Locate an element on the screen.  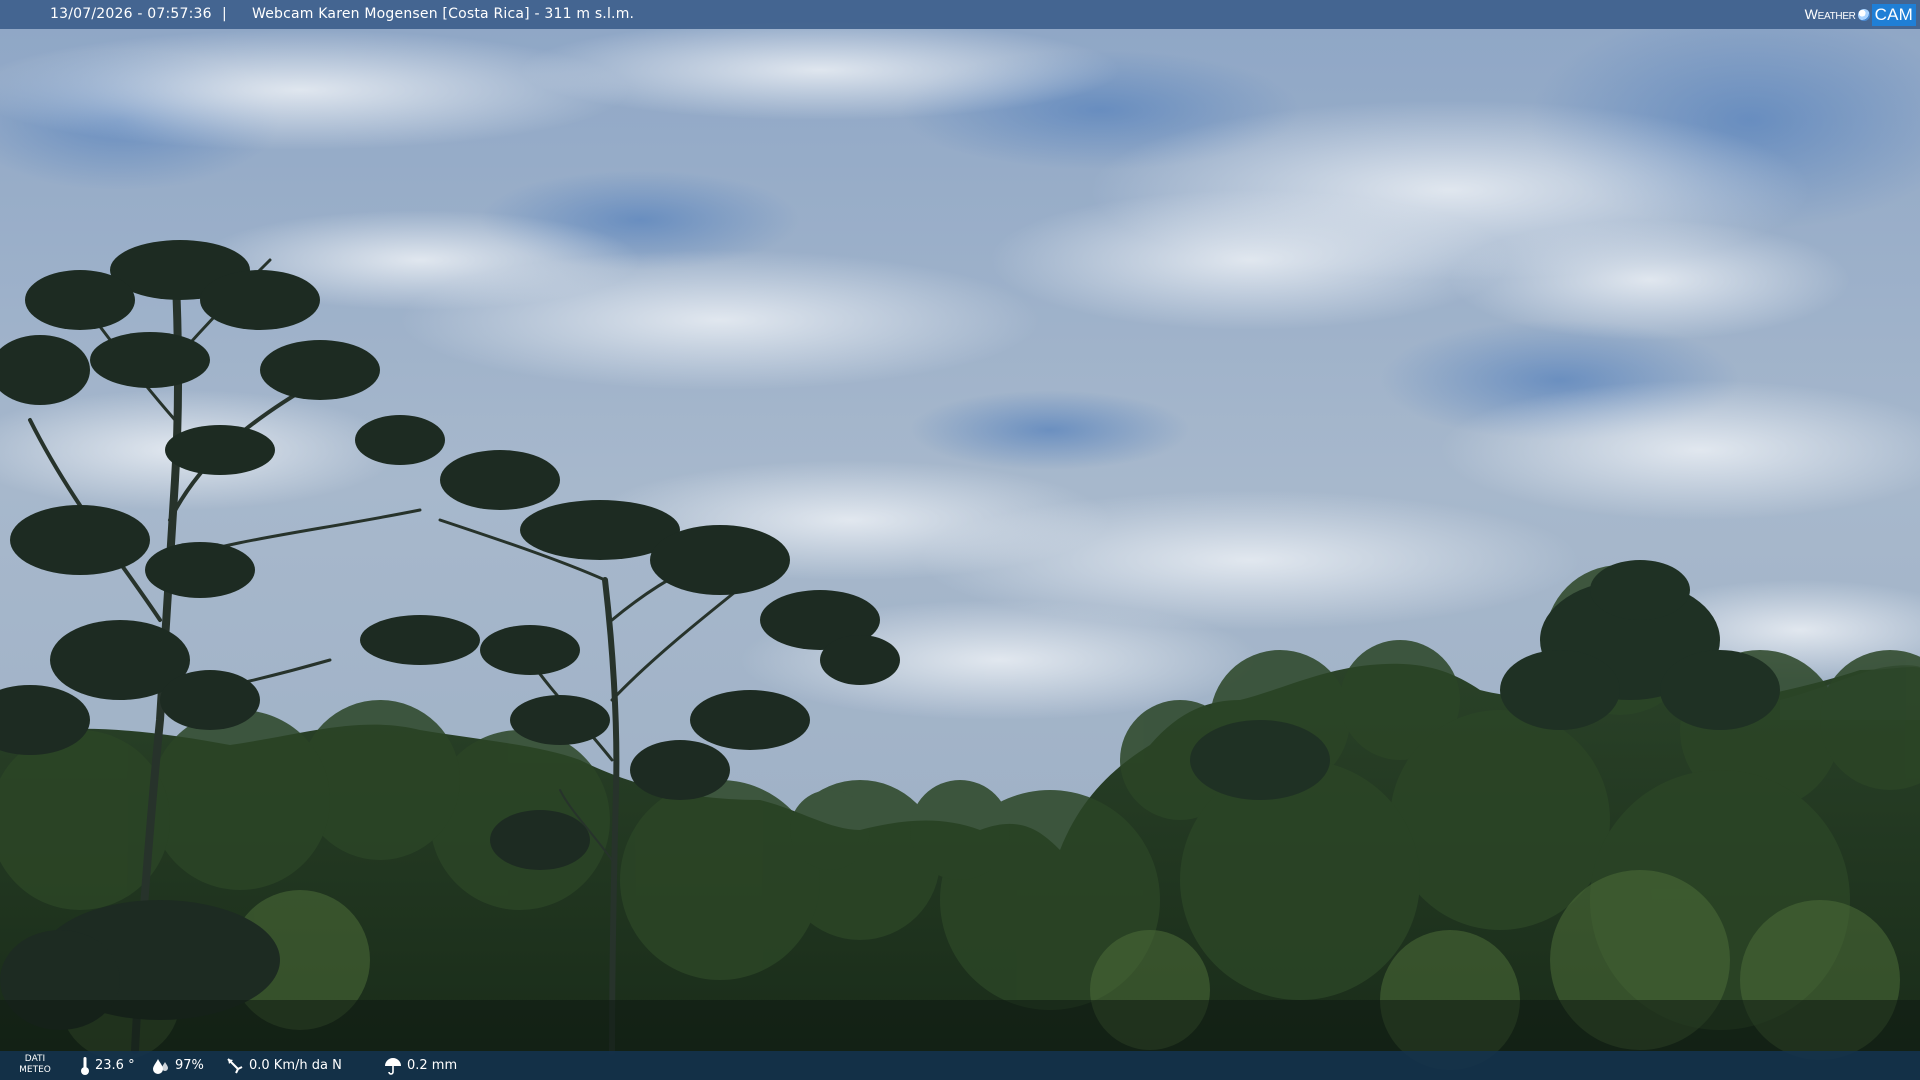
logo-weather-text: Weather is located at coordinates (1830, 14).